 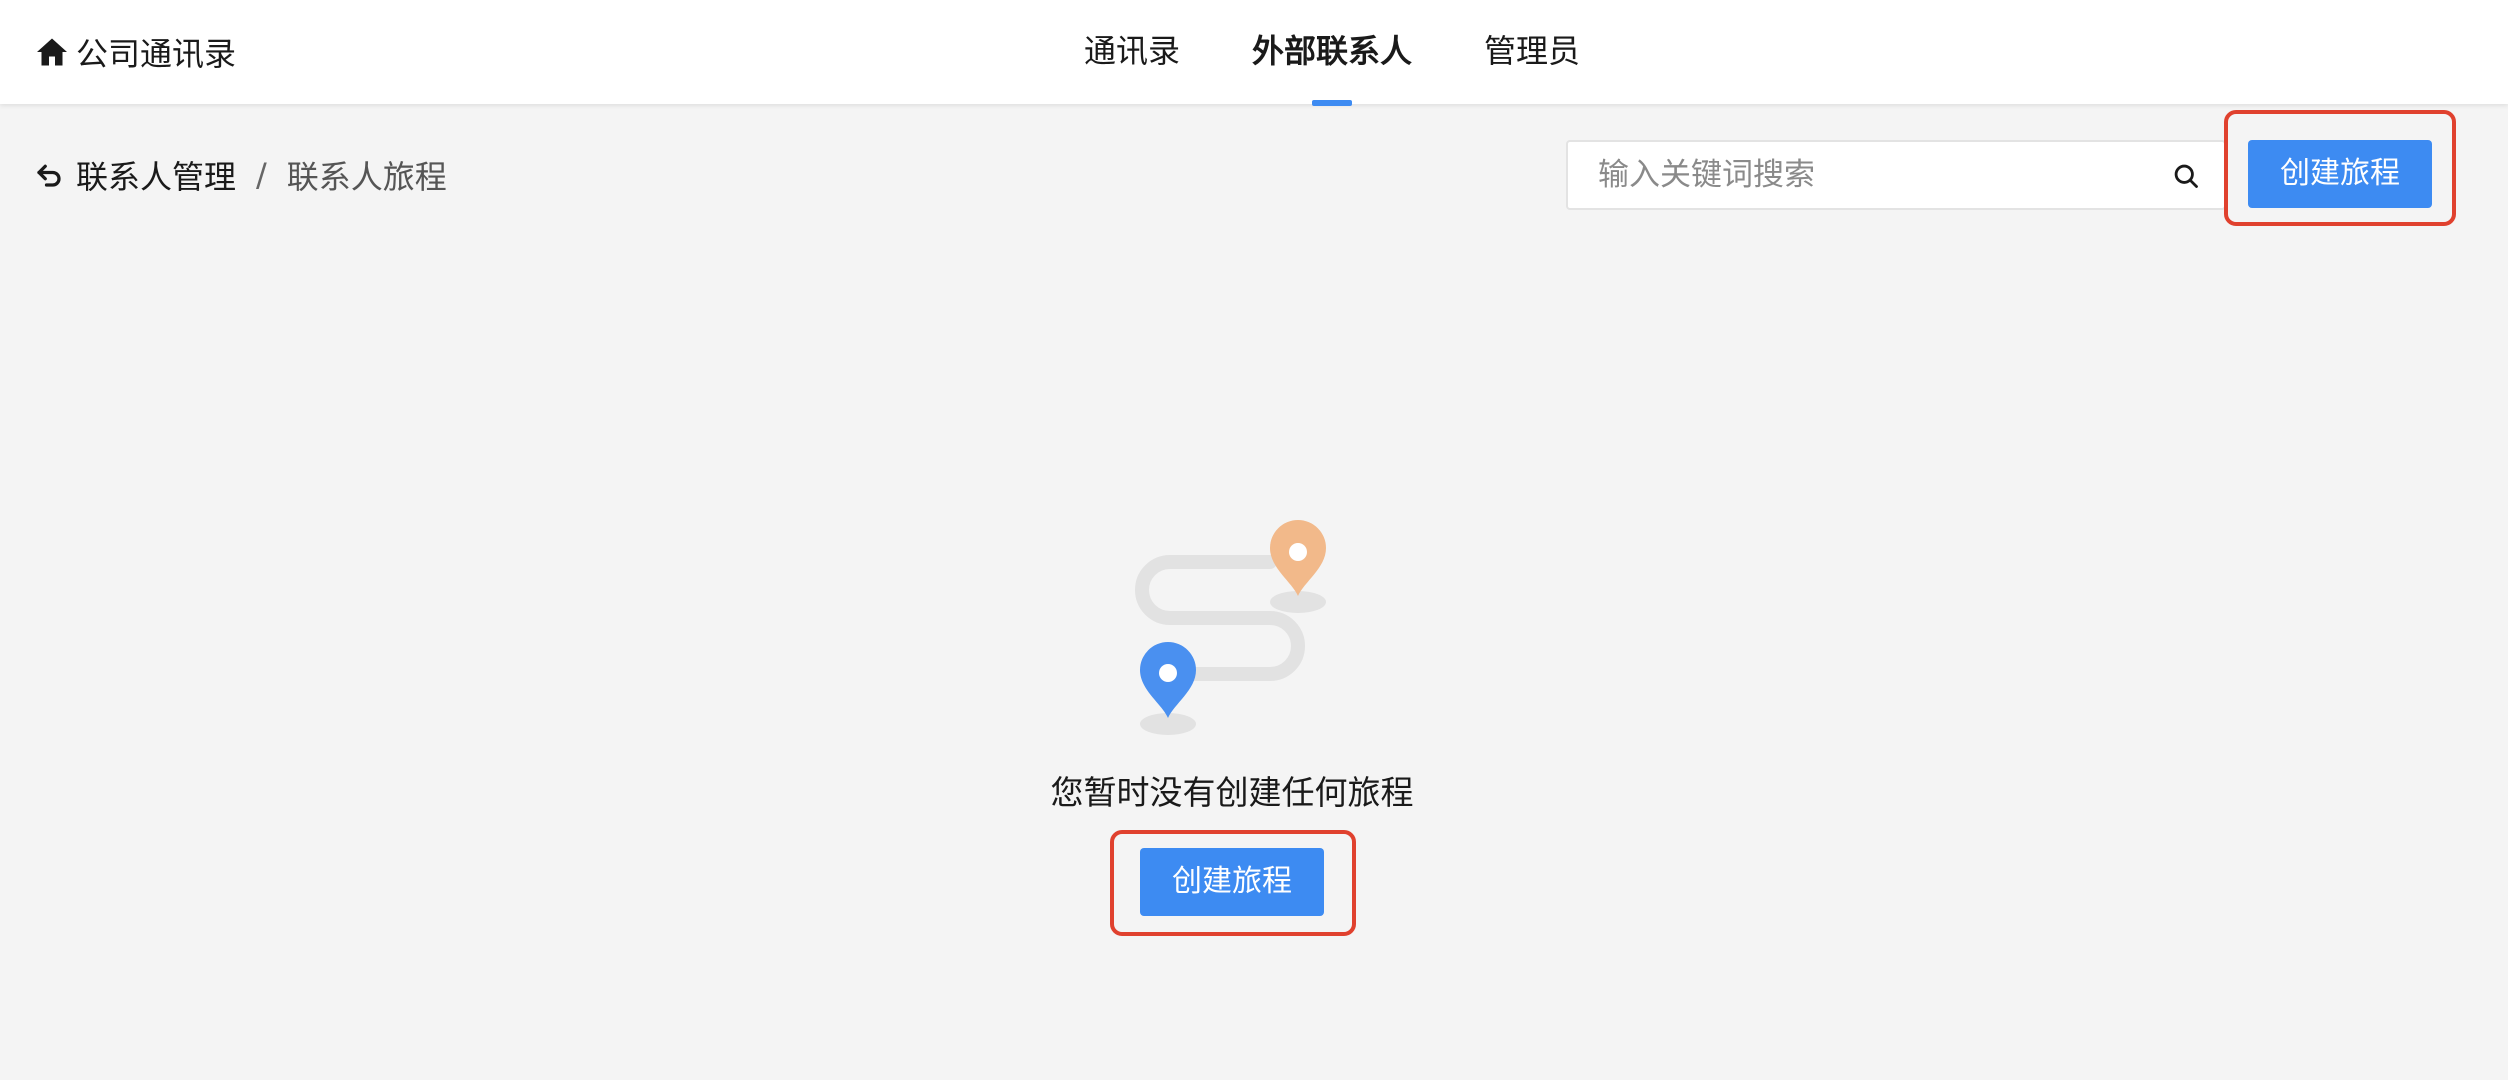 What do you see at coordinates (156, 54) in the screenshot?
I see `brand-title: 公司通讯录` at bounding box center [156, 54].